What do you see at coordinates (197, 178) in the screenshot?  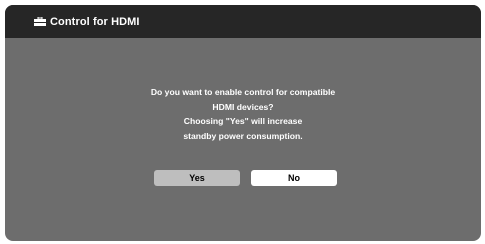 I see `yes-button: Yes` at bounding box center [197, 178].